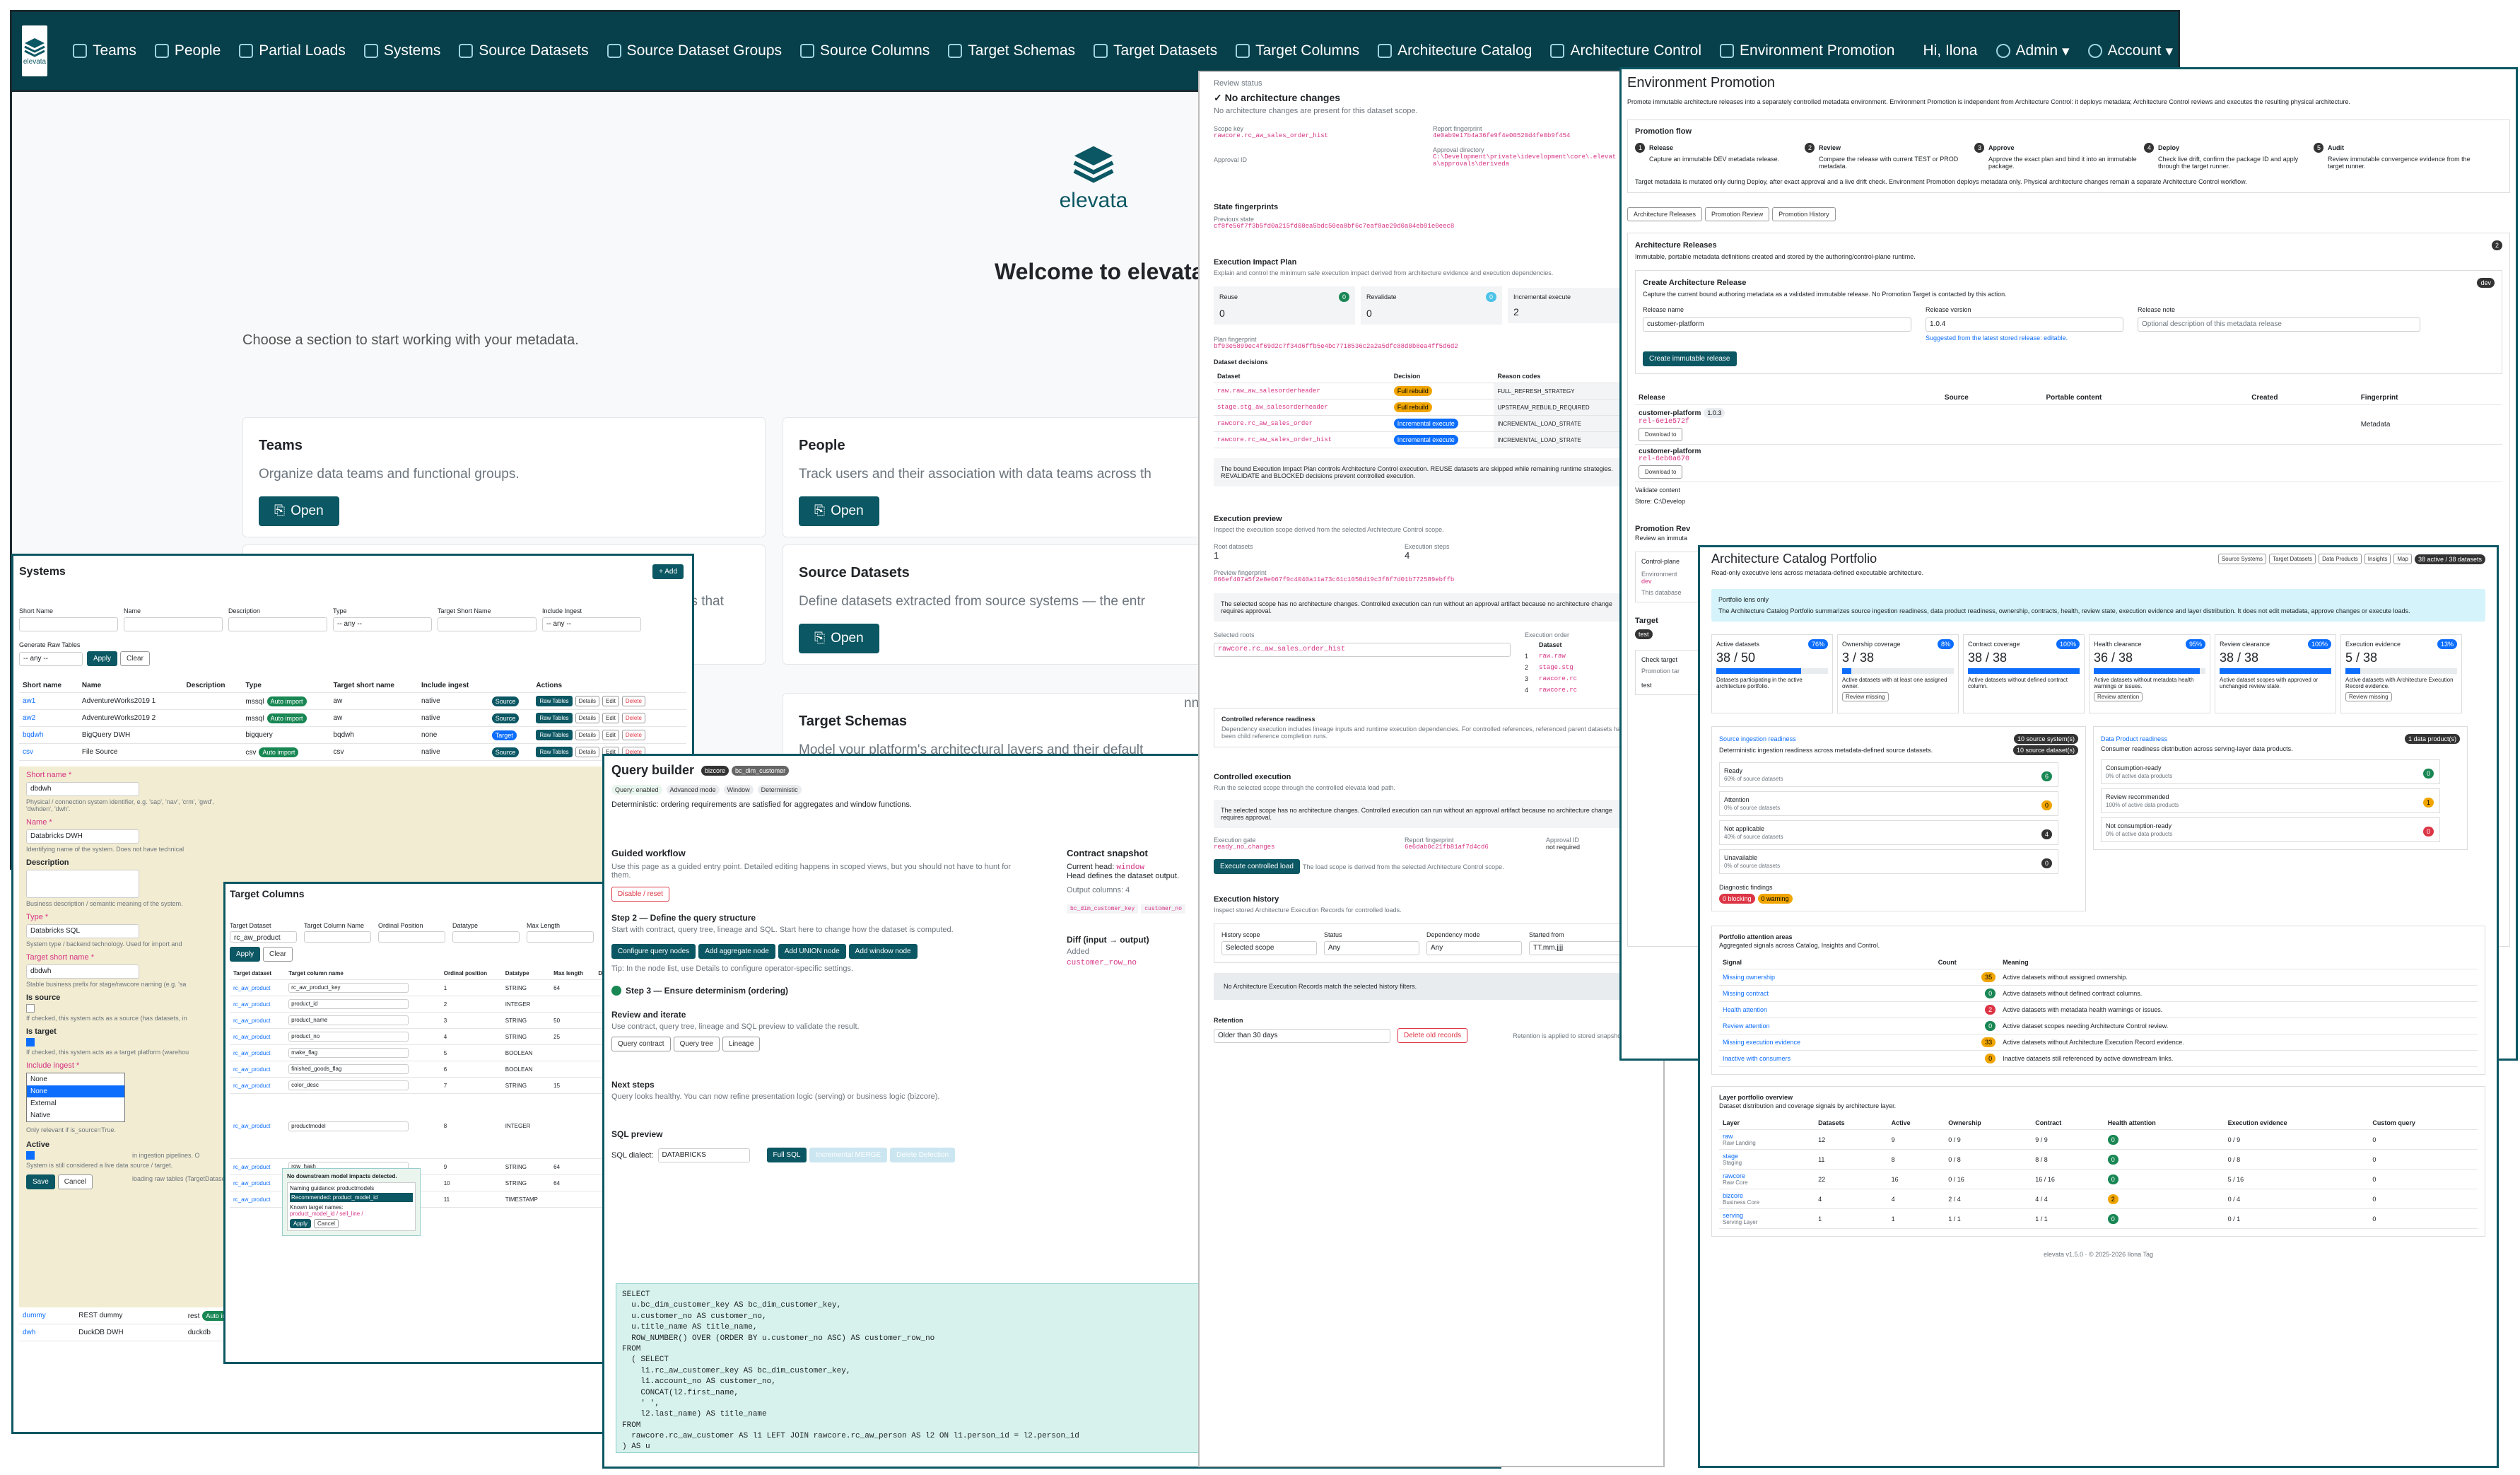 The height and width of the screenshot is (1475, 2520). Describe the element at coordinates (1155, 50) in the screenshot. I see `nav-item-target-datasets: Target Datasets` at that location.